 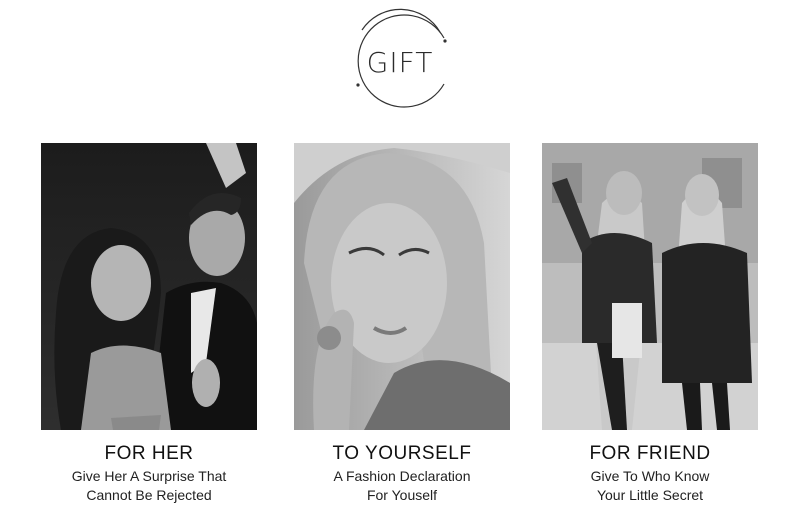 I want to click on card-description-line1: A Fashion Declaration, so click(x=402, y=476).